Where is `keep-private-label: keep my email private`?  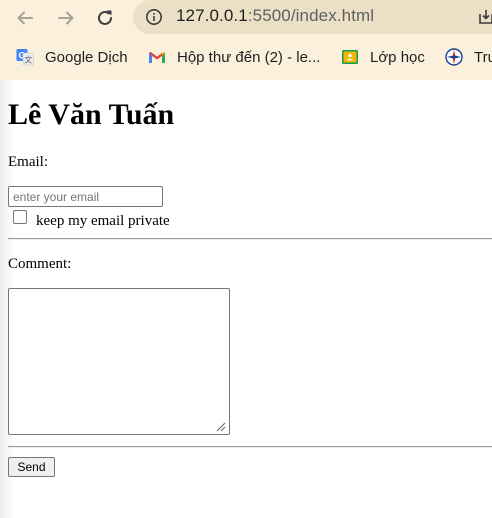 keep-private-label: keep my email private is located at coordinates (103, 221).